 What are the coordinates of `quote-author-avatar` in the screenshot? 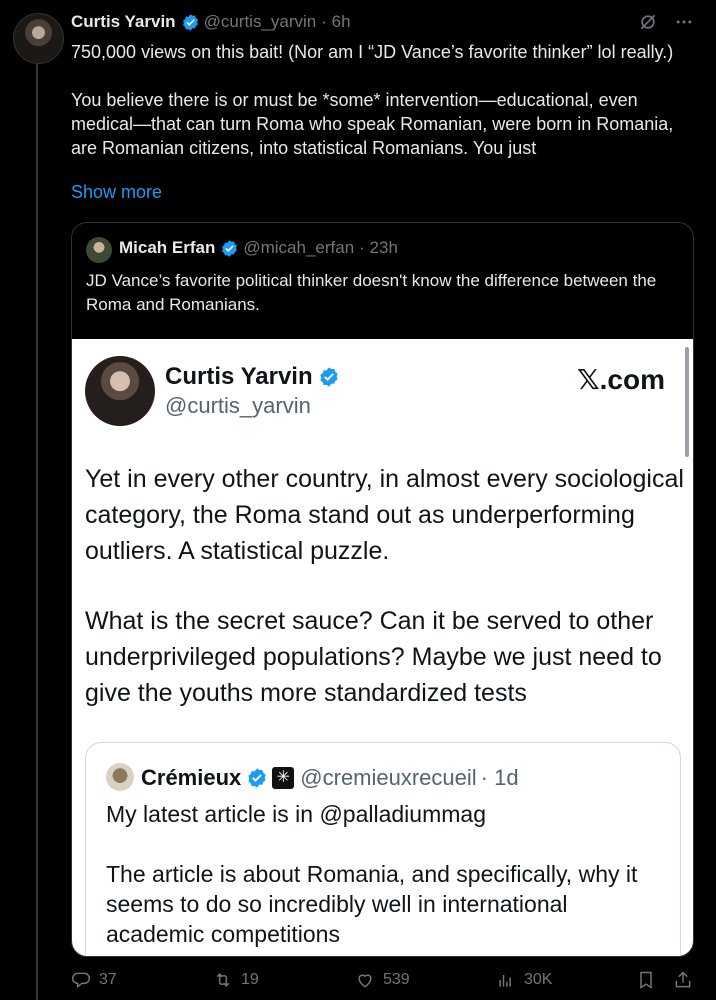 It's located at (99, 250).